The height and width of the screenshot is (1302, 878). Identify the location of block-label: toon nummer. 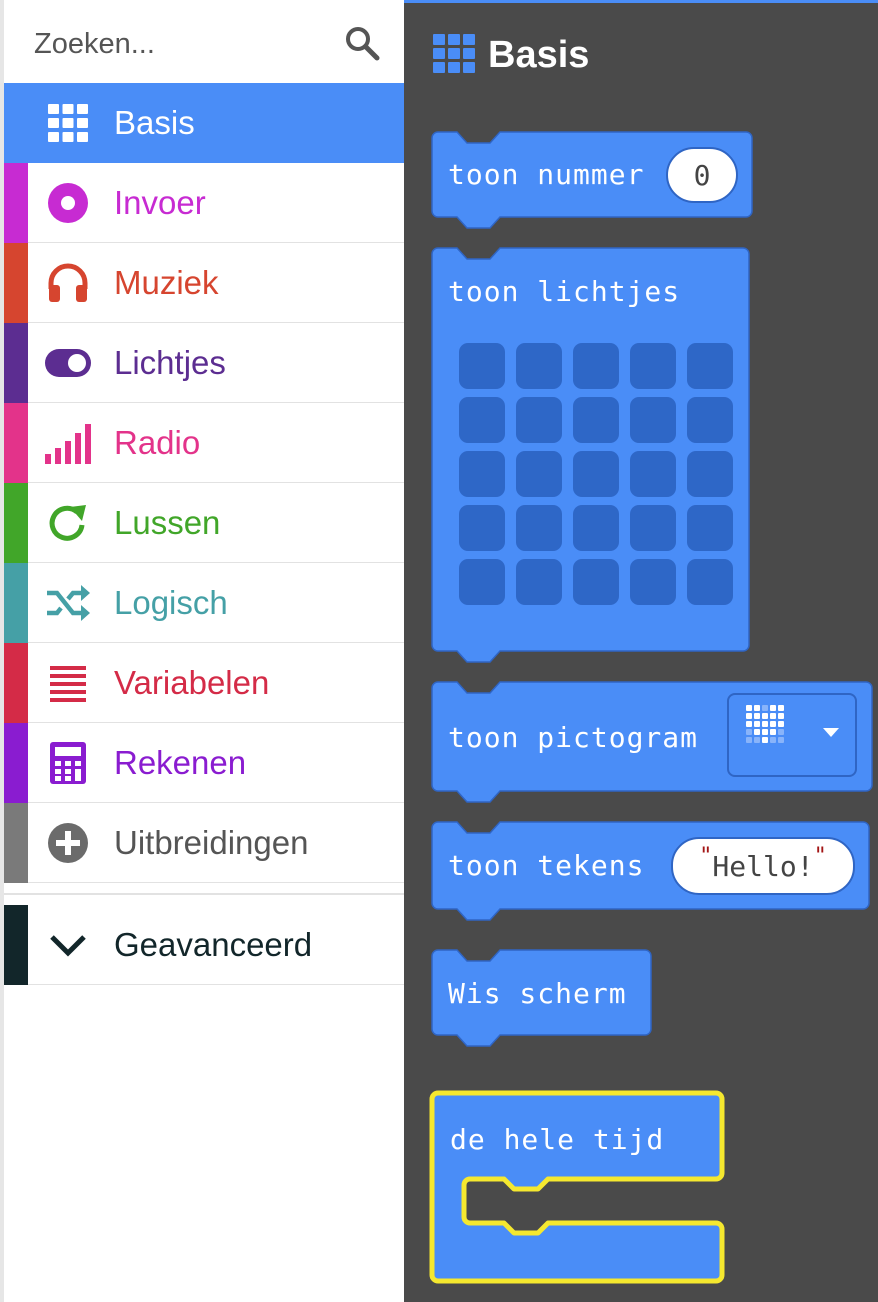
(546, 174).